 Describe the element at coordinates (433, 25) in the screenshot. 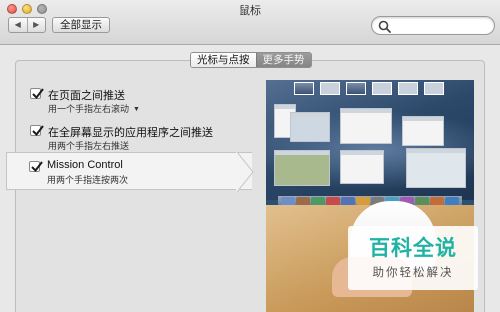

I see `search-input` at that location.